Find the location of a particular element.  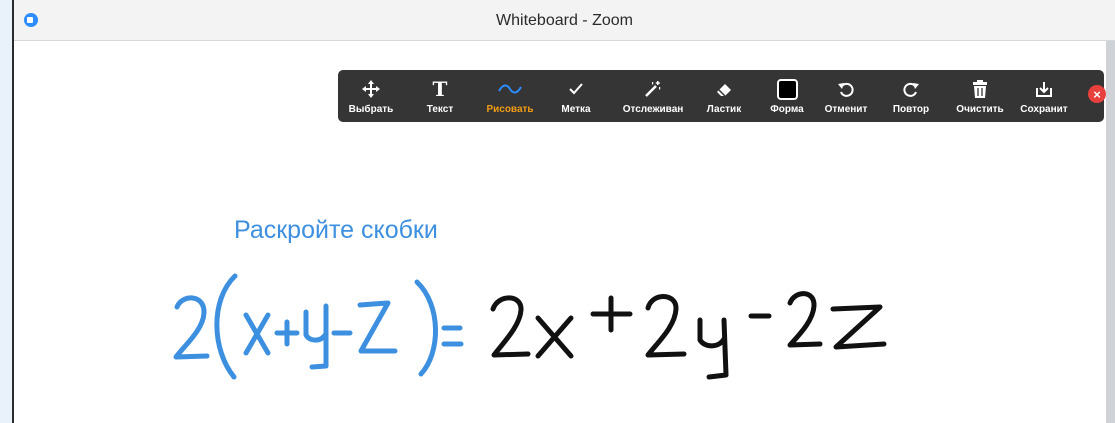

letter-y-blue is located at coordinates (316, 336).